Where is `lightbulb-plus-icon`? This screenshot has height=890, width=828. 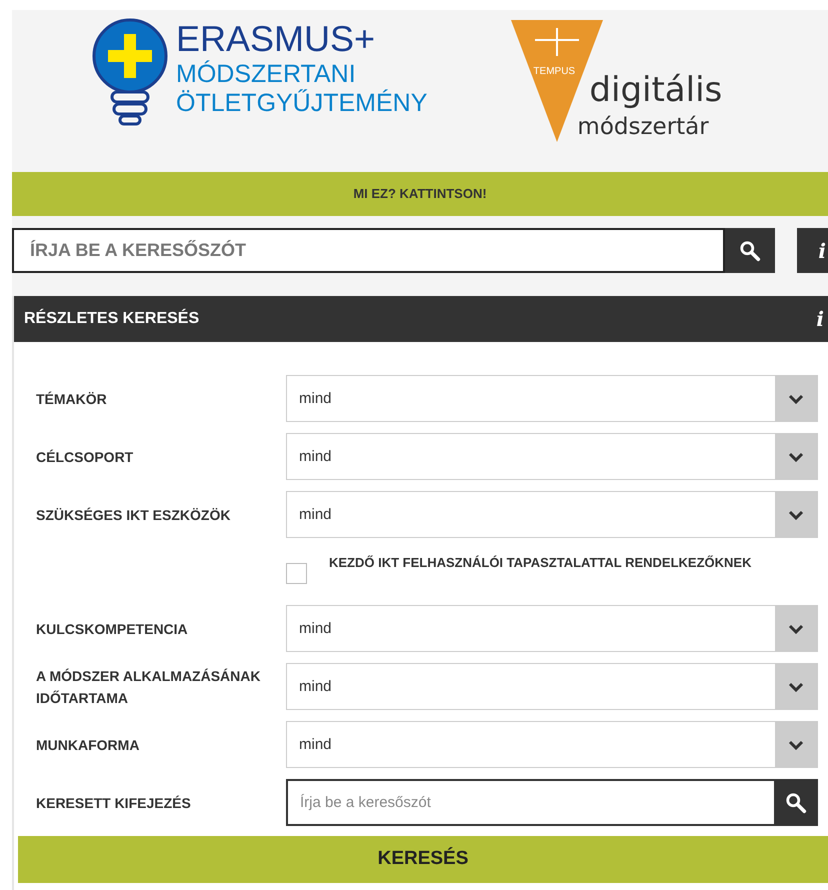
lightbulb-plus-icon is located at coordinates (130, 73).